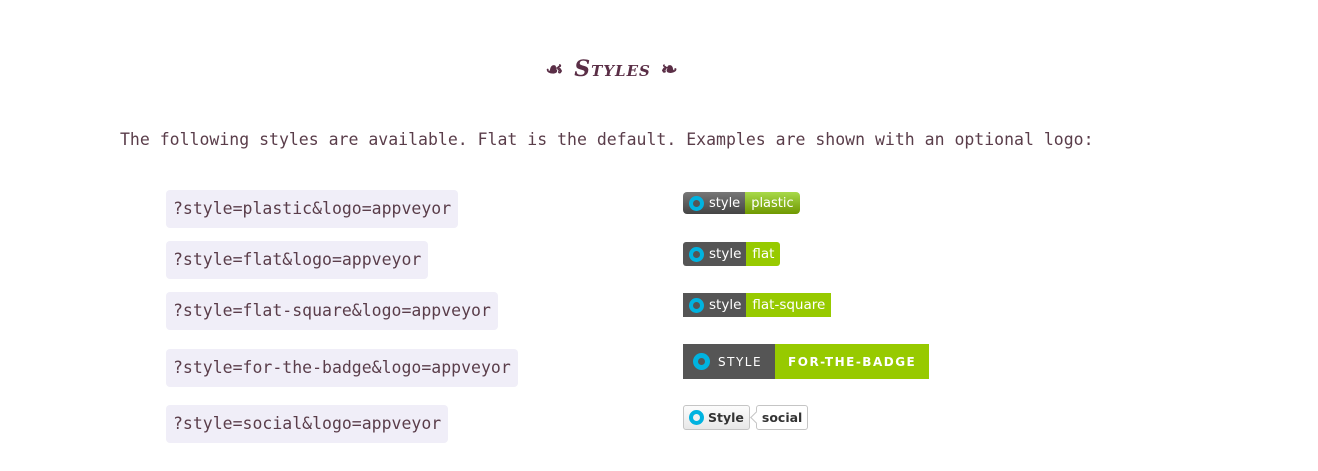 This screenshot has height=471, width=1318. What do you see at coordinates (772, 203) in the screenshot?
I see `badge-message: plastic` at bounding box center [772, 203].